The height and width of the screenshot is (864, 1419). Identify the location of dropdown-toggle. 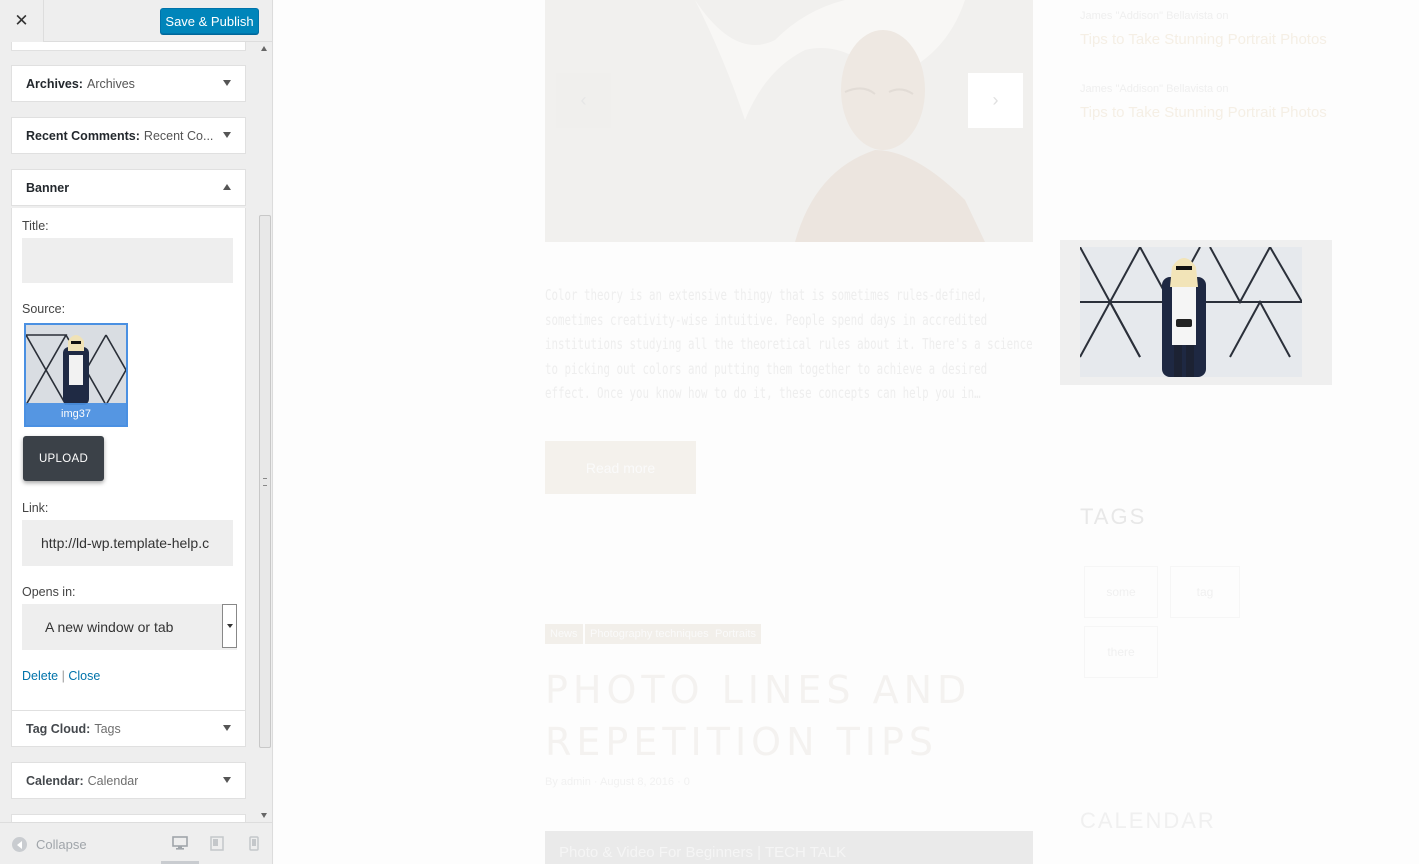
(229, 626).